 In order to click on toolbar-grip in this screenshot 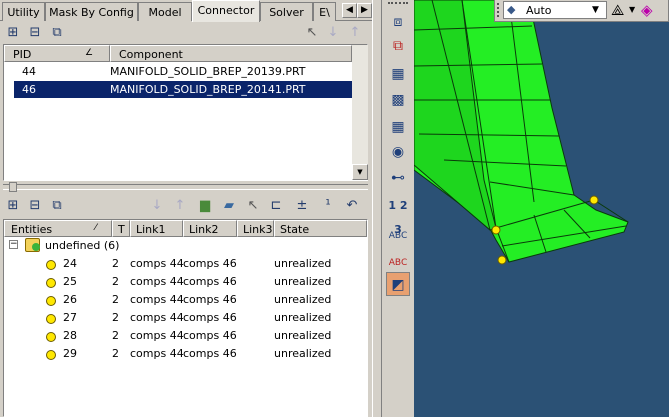, I will do `click(398, 4)`.